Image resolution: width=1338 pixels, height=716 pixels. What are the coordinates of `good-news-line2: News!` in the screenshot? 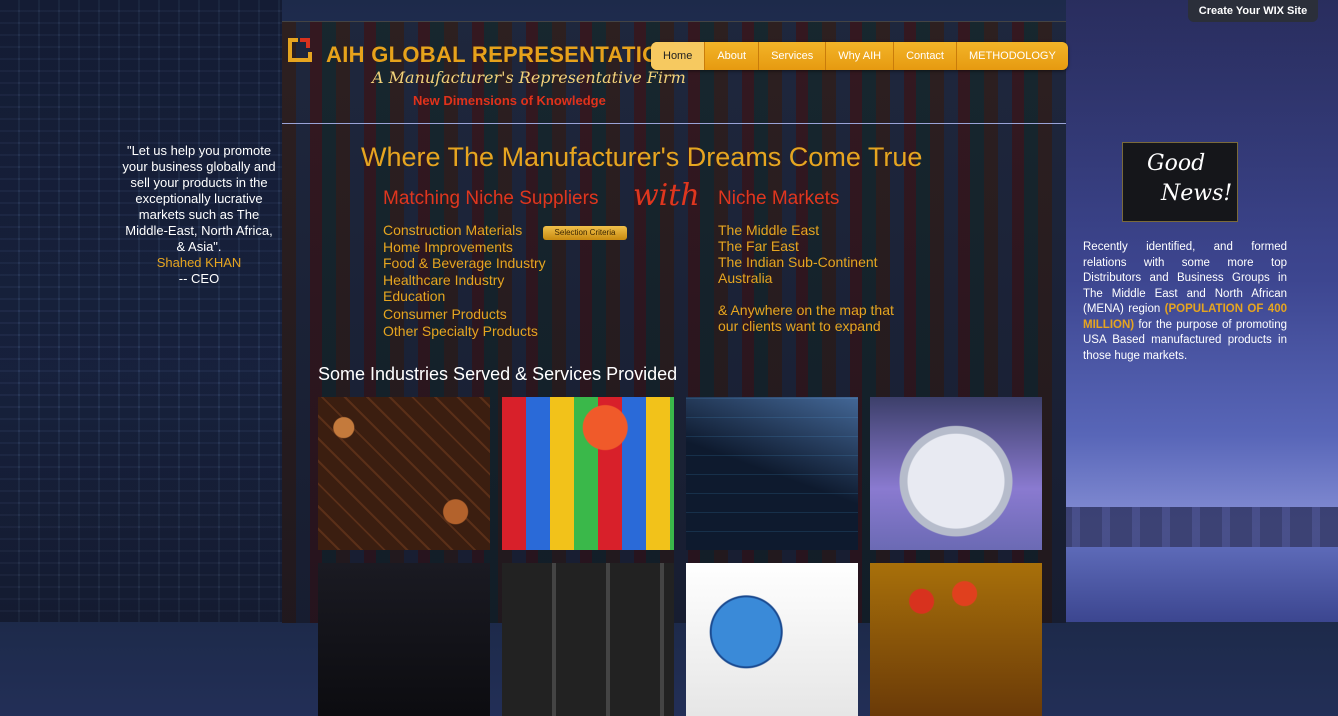 It's located at (1197, 193).